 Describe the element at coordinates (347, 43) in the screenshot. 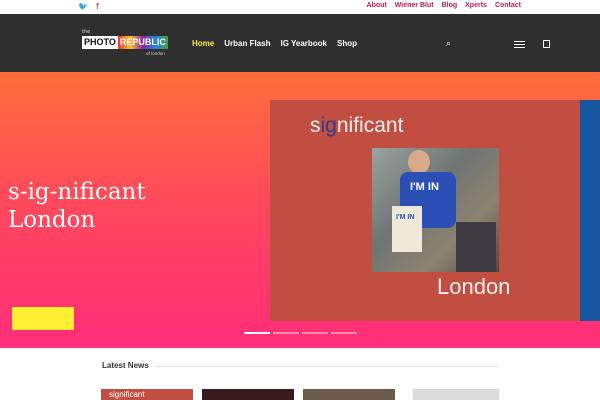

I see `nav-item-shop: Shop` at that location.